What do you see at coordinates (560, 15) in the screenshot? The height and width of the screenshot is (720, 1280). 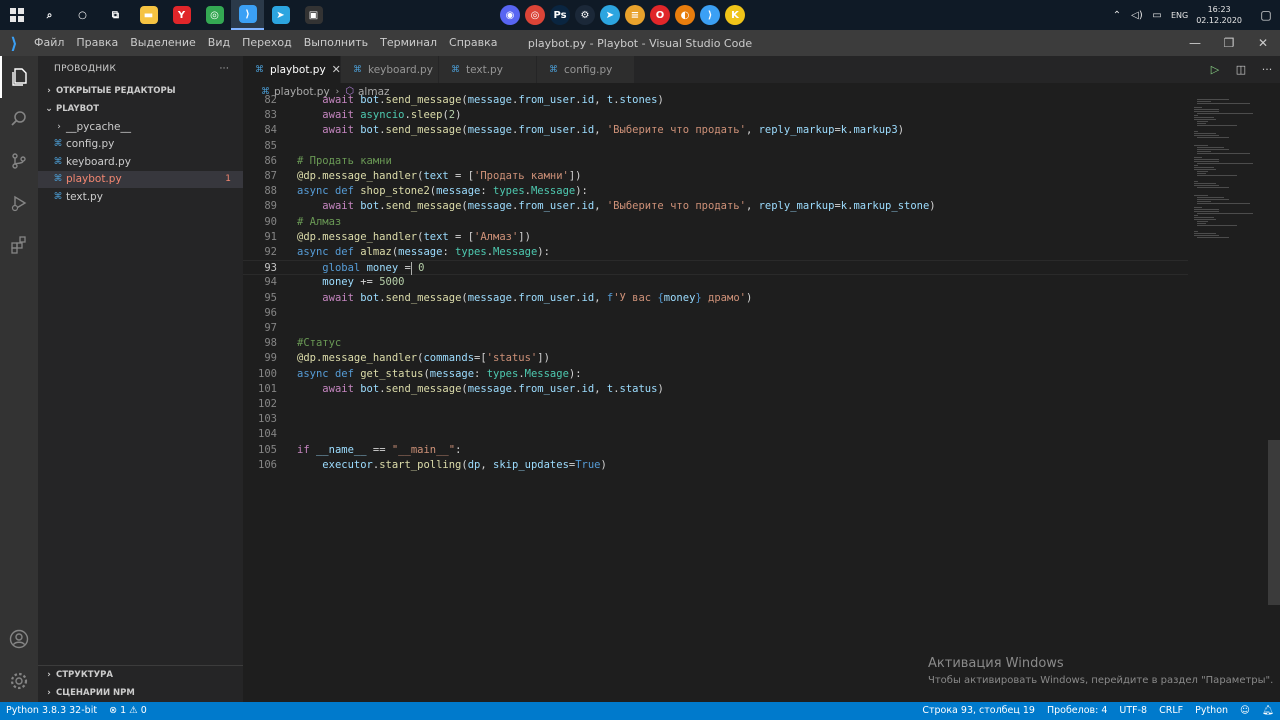 I see `photoshop-icon: Ps` at bounding box center [560, 15].